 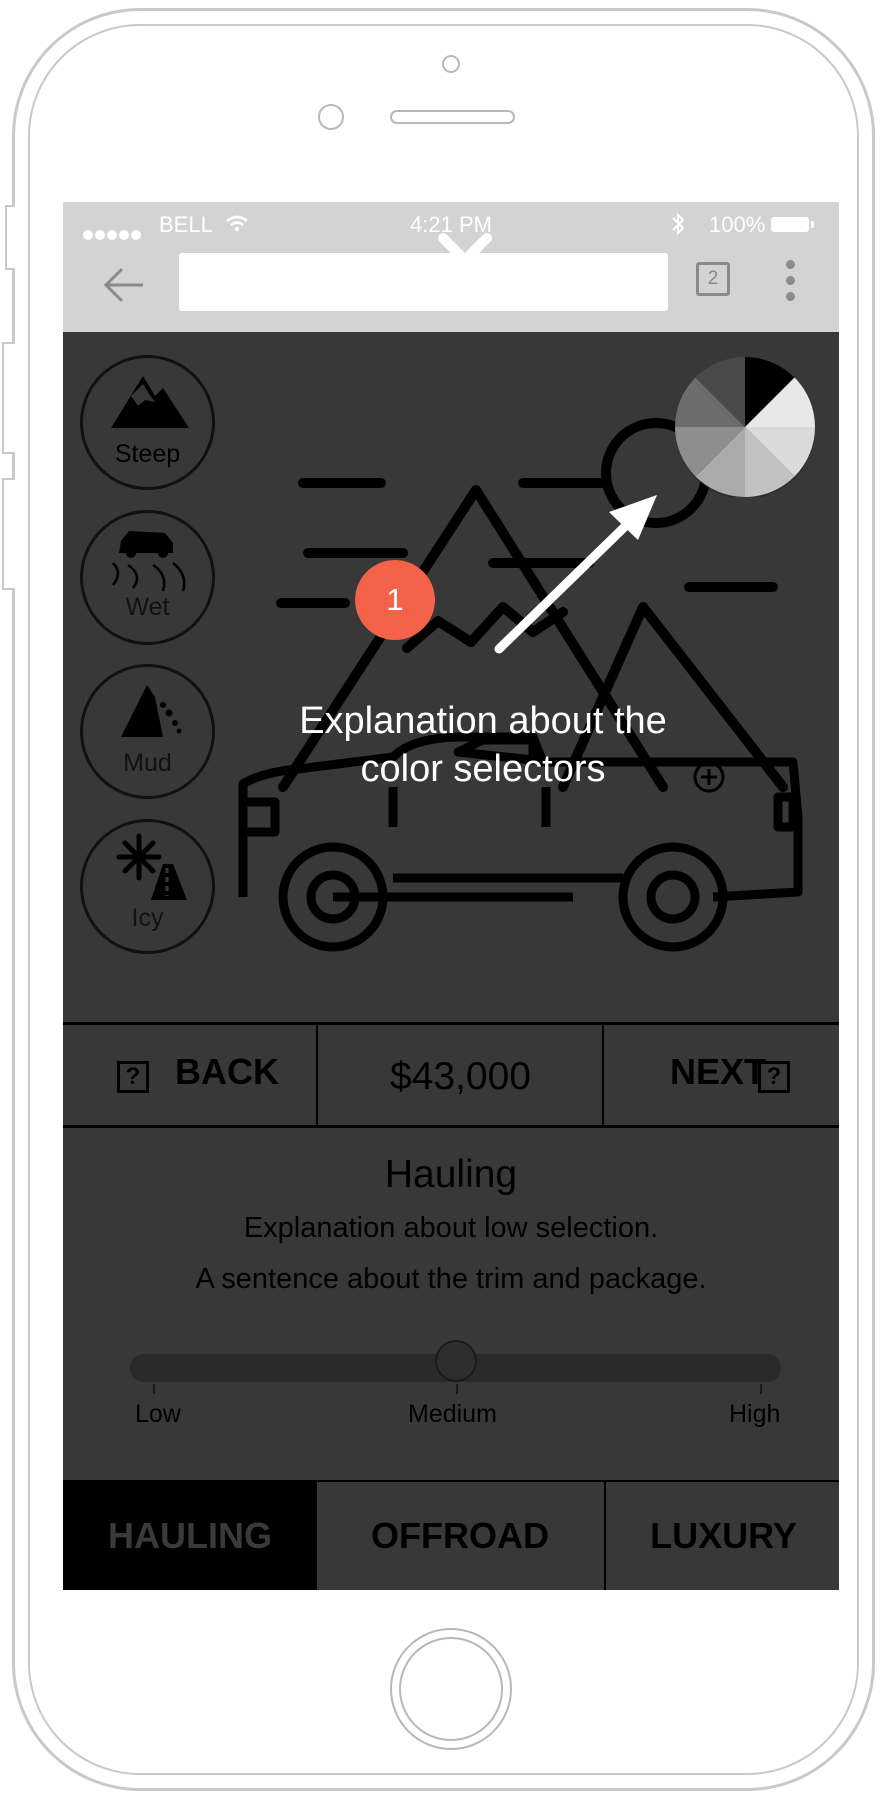 I want to click on landslide-icon, so click(x=151, y=711).